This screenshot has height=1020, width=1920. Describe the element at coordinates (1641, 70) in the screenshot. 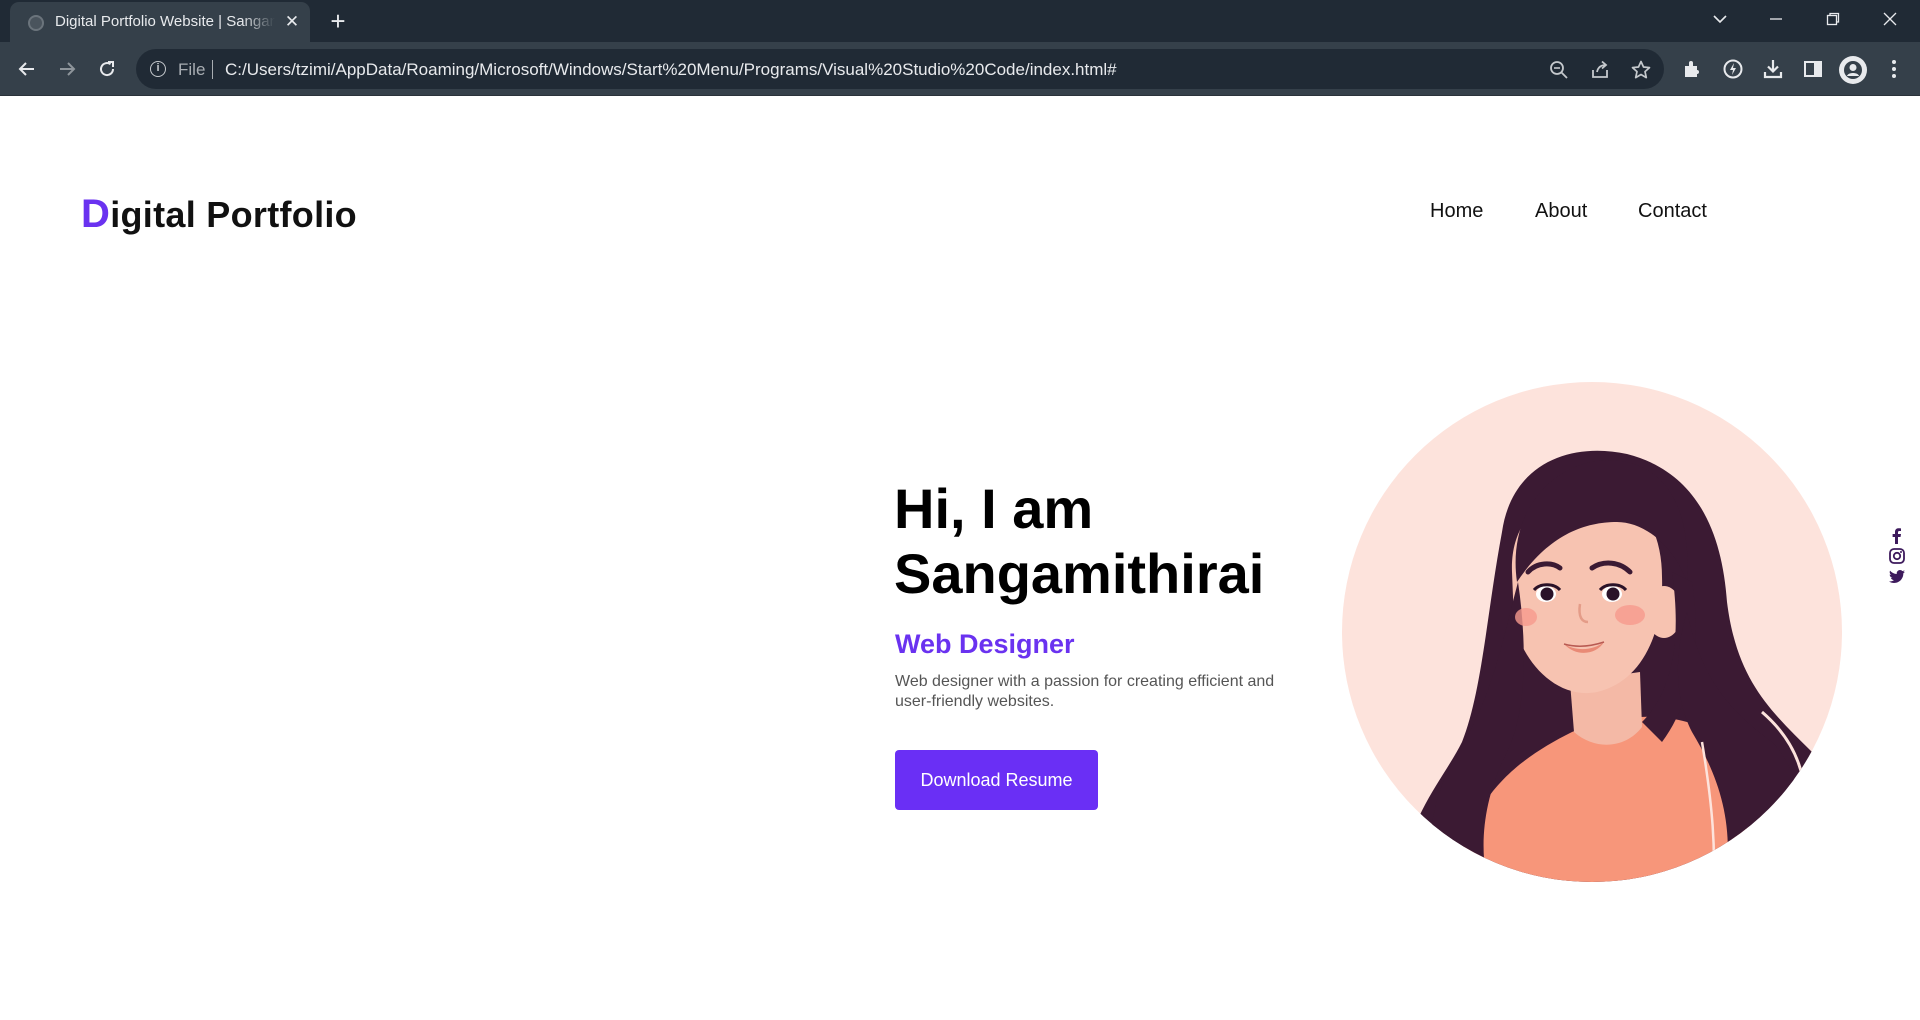

I see `star-icon` at that location.